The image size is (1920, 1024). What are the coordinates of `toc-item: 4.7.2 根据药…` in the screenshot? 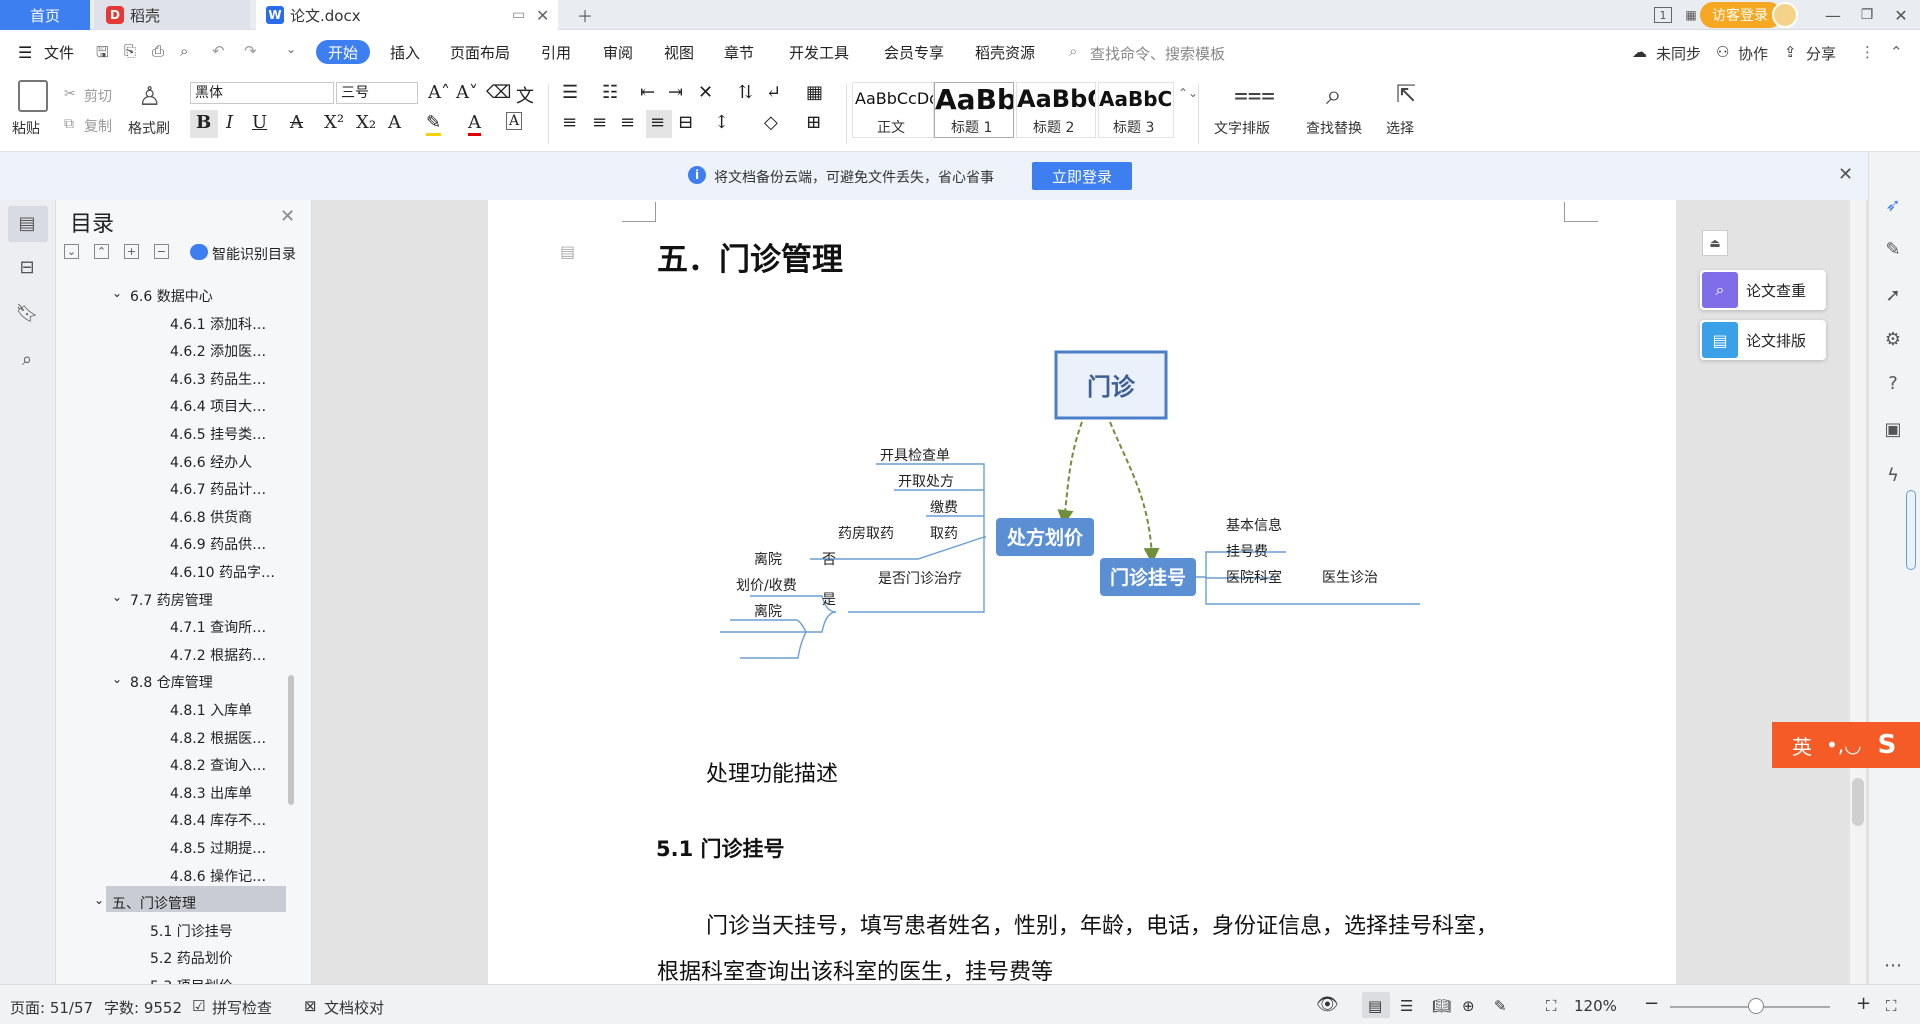 It's located at (218, 655).